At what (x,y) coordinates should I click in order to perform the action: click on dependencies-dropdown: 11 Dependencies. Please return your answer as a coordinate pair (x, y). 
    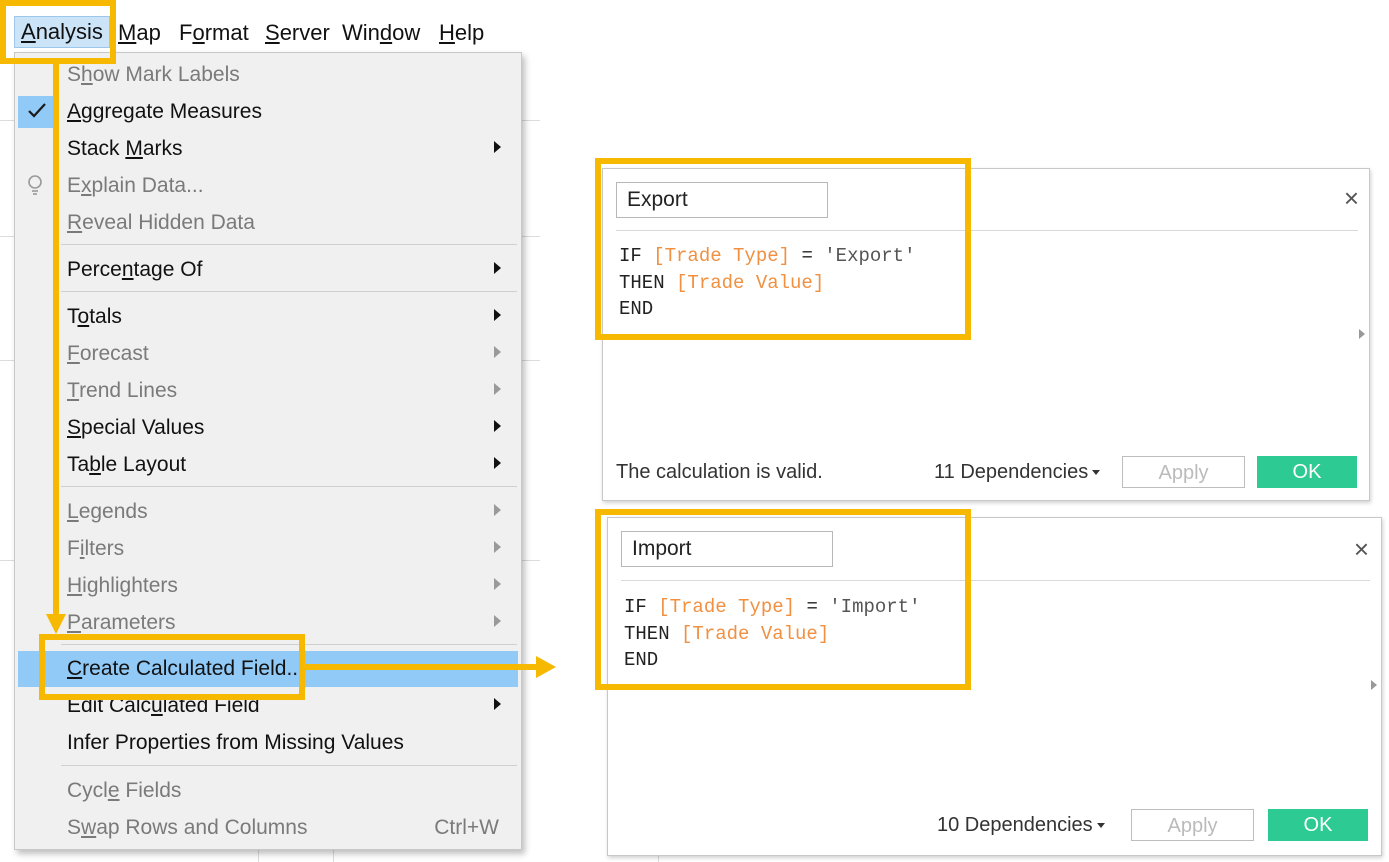
    Looking at the image, I should click on (1017, 472).